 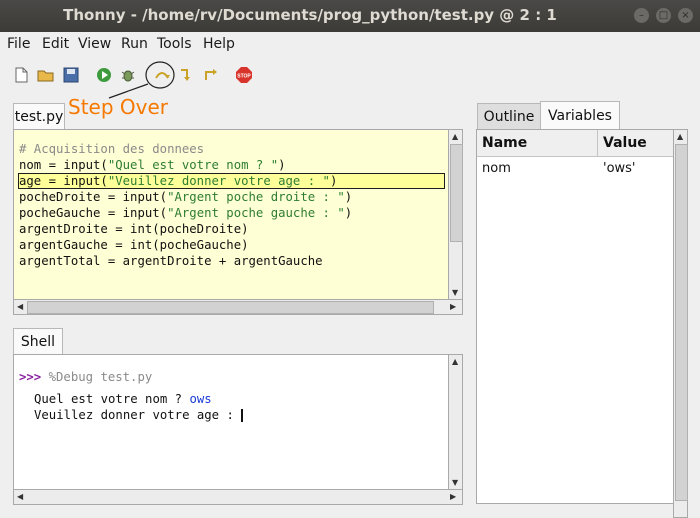 I want to click on open-folder-icon, so click(x=46, y=75).